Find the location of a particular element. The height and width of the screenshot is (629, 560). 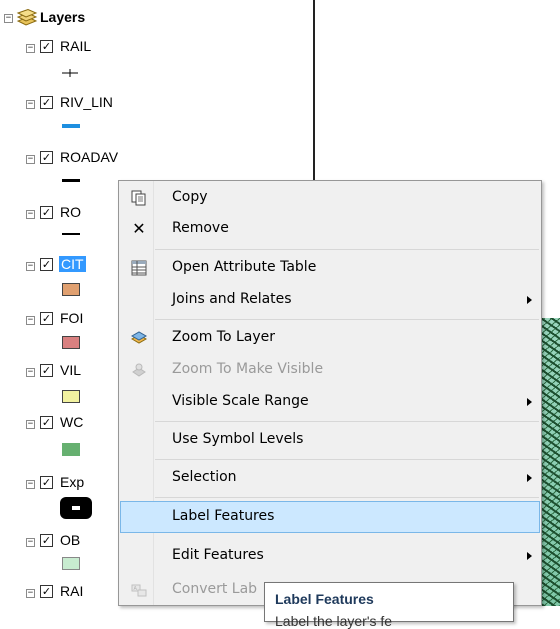

menu-item-open-attribute-table: Open Attribute Table is located at coordinates (330, 268).